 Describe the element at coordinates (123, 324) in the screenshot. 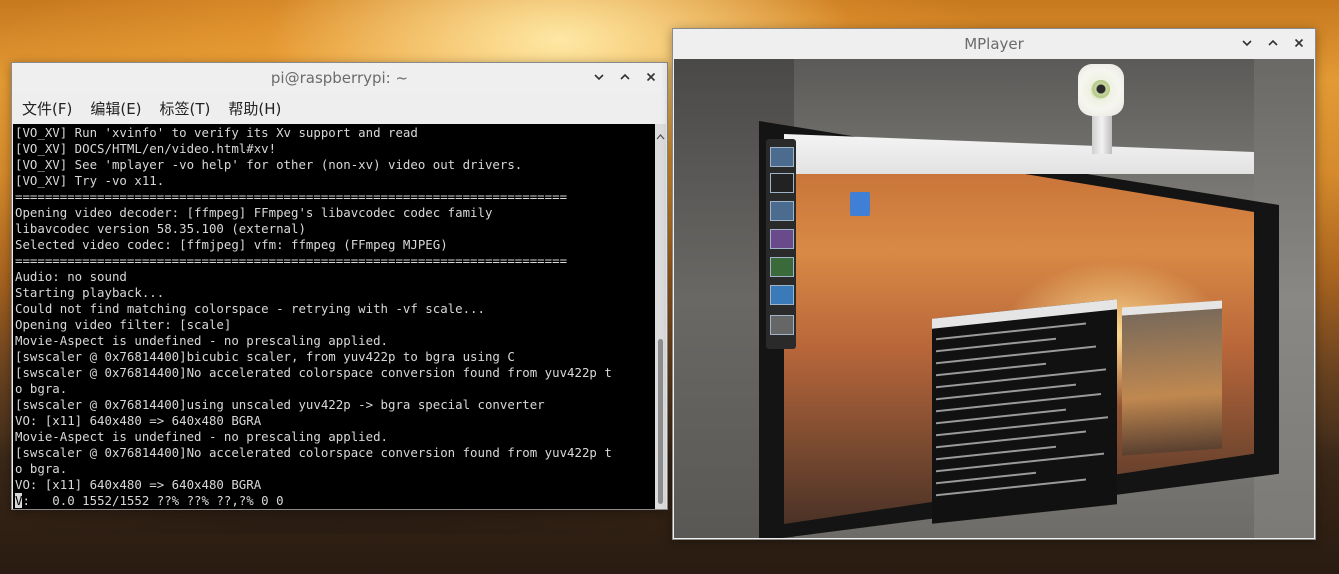

I see `terminal-line: Opening video filter: [scale]` at that location.